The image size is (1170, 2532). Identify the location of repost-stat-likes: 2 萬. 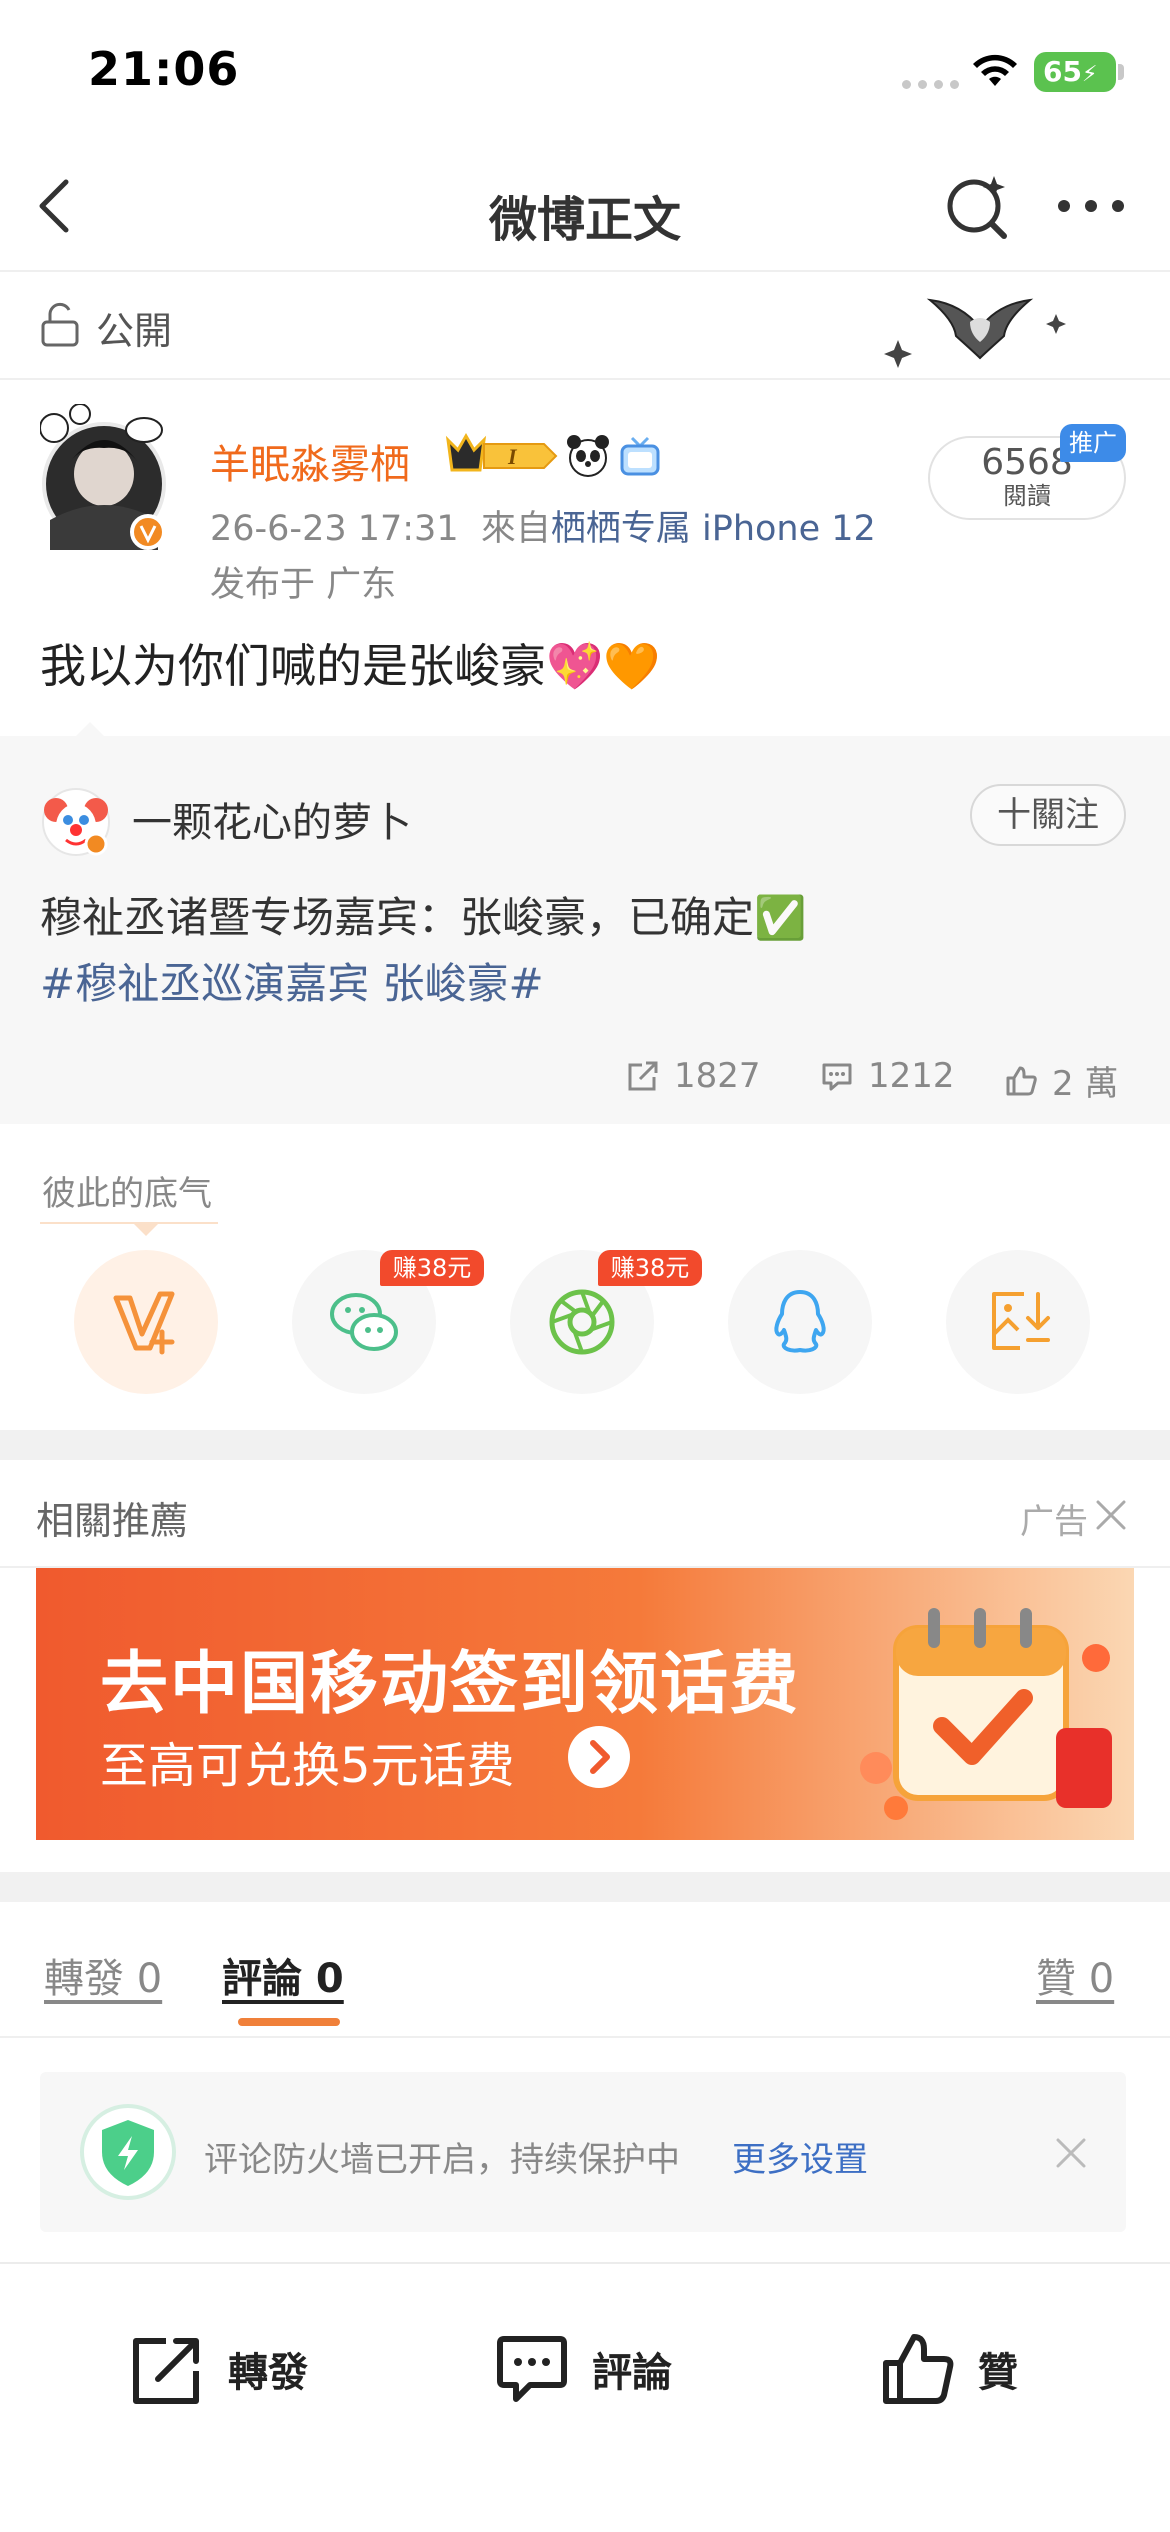
(1061, 1080).